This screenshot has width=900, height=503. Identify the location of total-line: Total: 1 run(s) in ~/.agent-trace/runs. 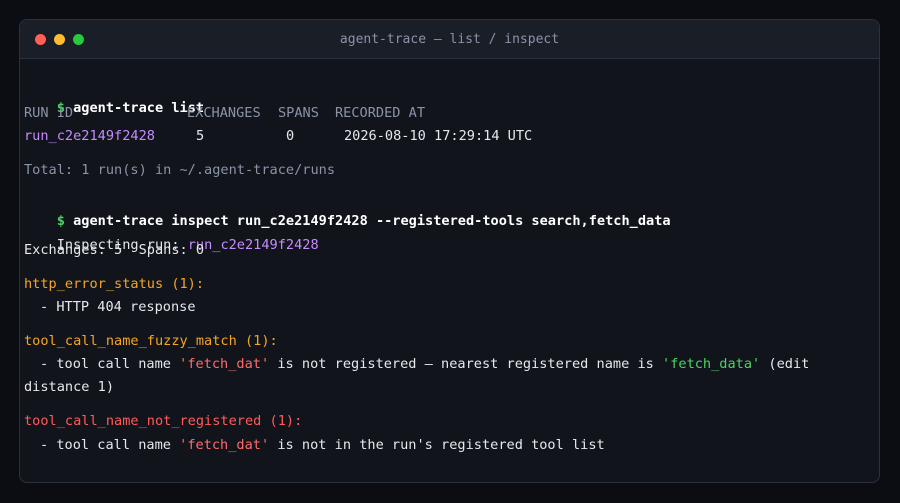
(179, 170).